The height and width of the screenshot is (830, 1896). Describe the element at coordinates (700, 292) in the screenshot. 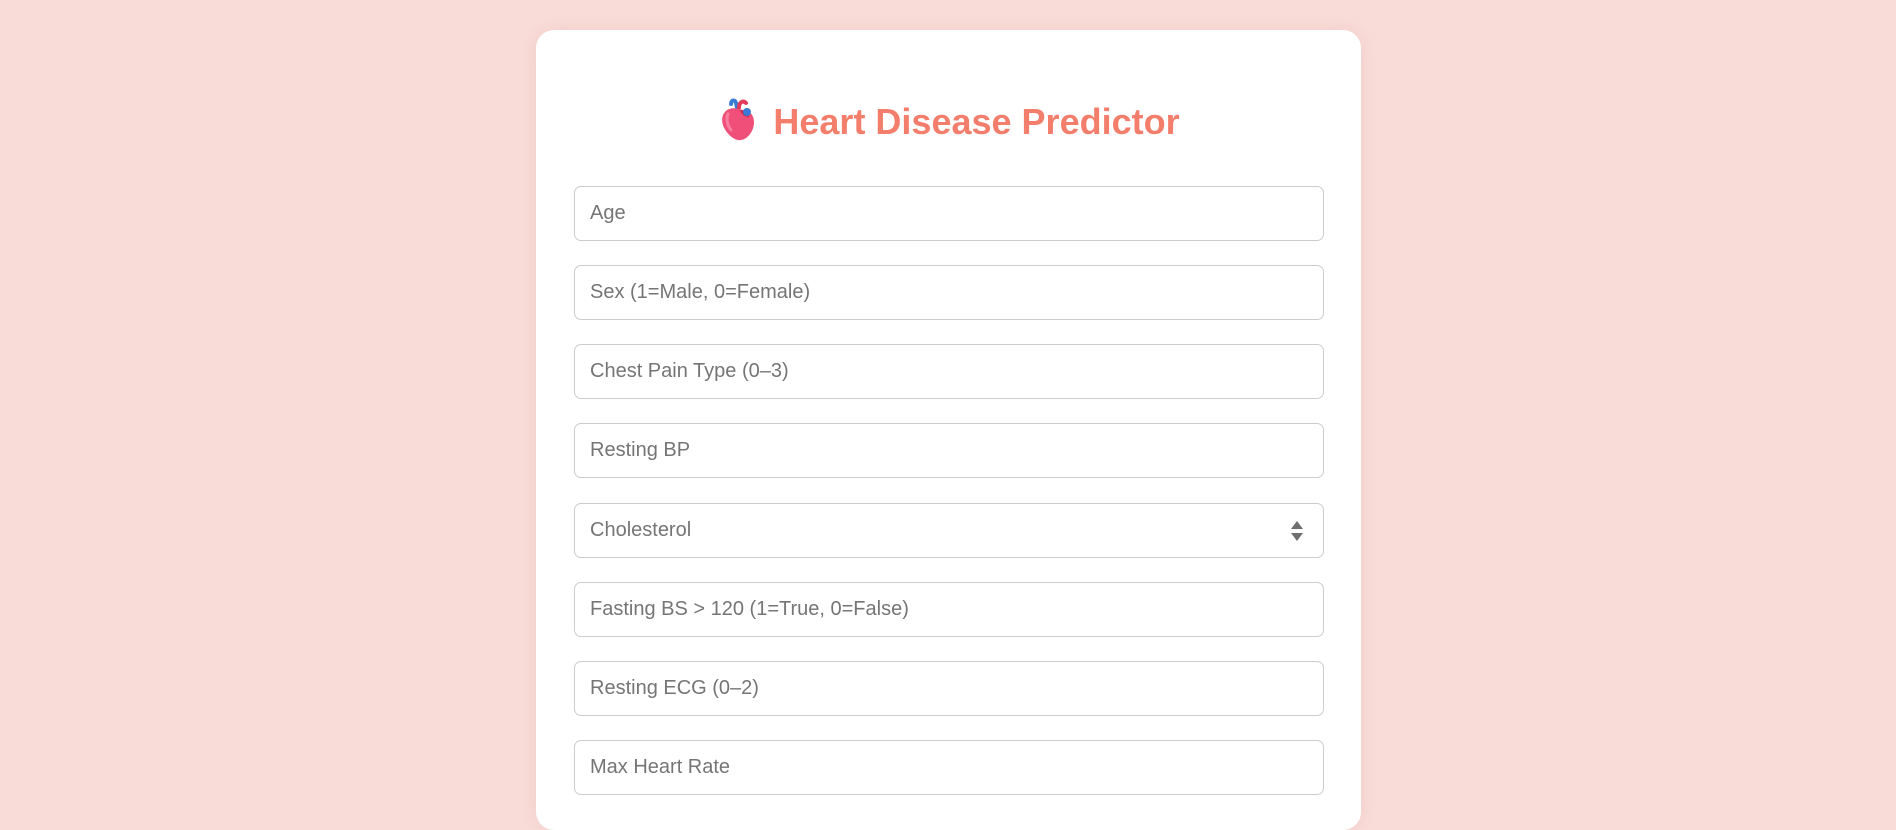

I see `sex-placeholder: Sex (1=Male, 0=Female)` at that location.